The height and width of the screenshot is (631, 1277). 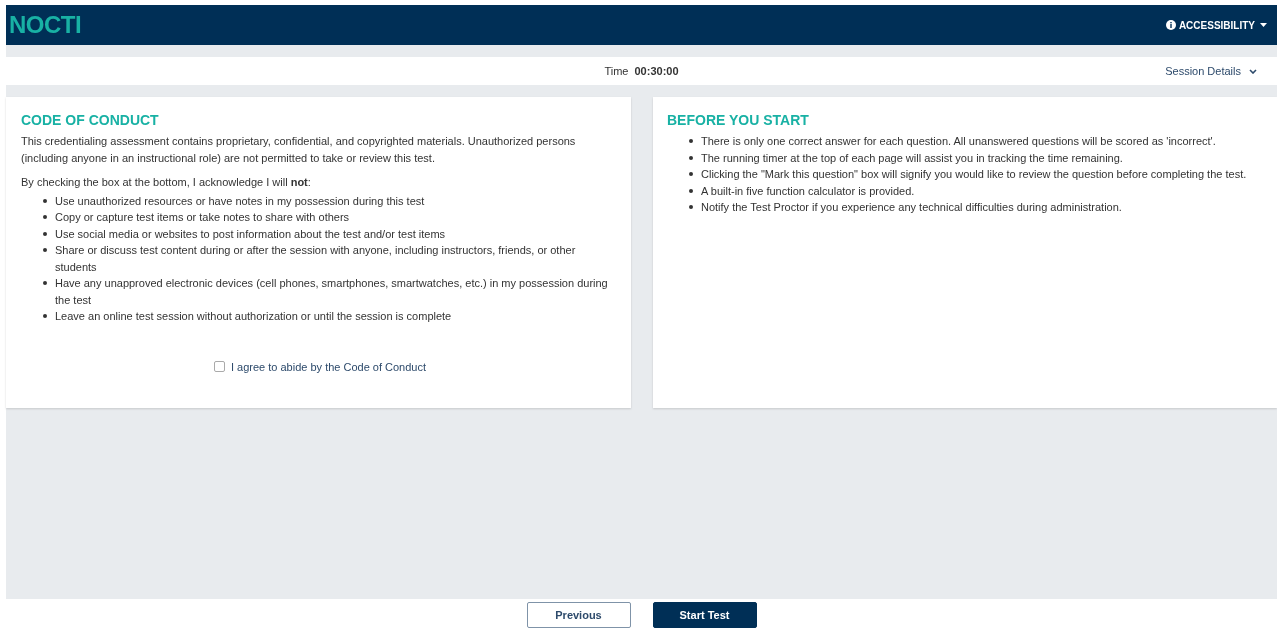 I want to click on previous-button: Previous, so click(x=578, y=615).